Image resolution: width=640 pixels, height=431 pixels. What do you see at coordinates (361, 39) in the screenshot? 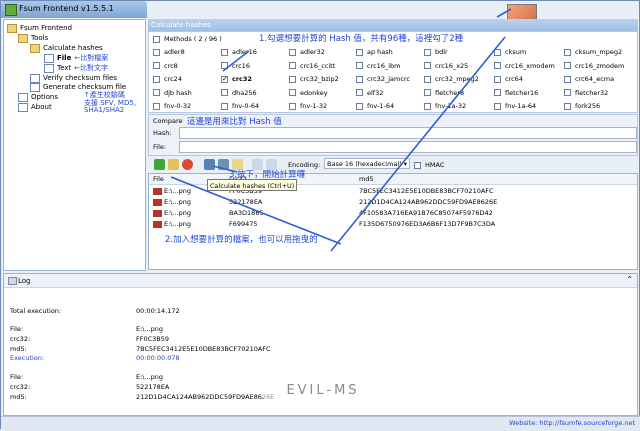
I see `annotation-1: 1.勾選想要計算的 Hash 值，共有96種，這裡勾了2種` at bounding box center [361, 39].